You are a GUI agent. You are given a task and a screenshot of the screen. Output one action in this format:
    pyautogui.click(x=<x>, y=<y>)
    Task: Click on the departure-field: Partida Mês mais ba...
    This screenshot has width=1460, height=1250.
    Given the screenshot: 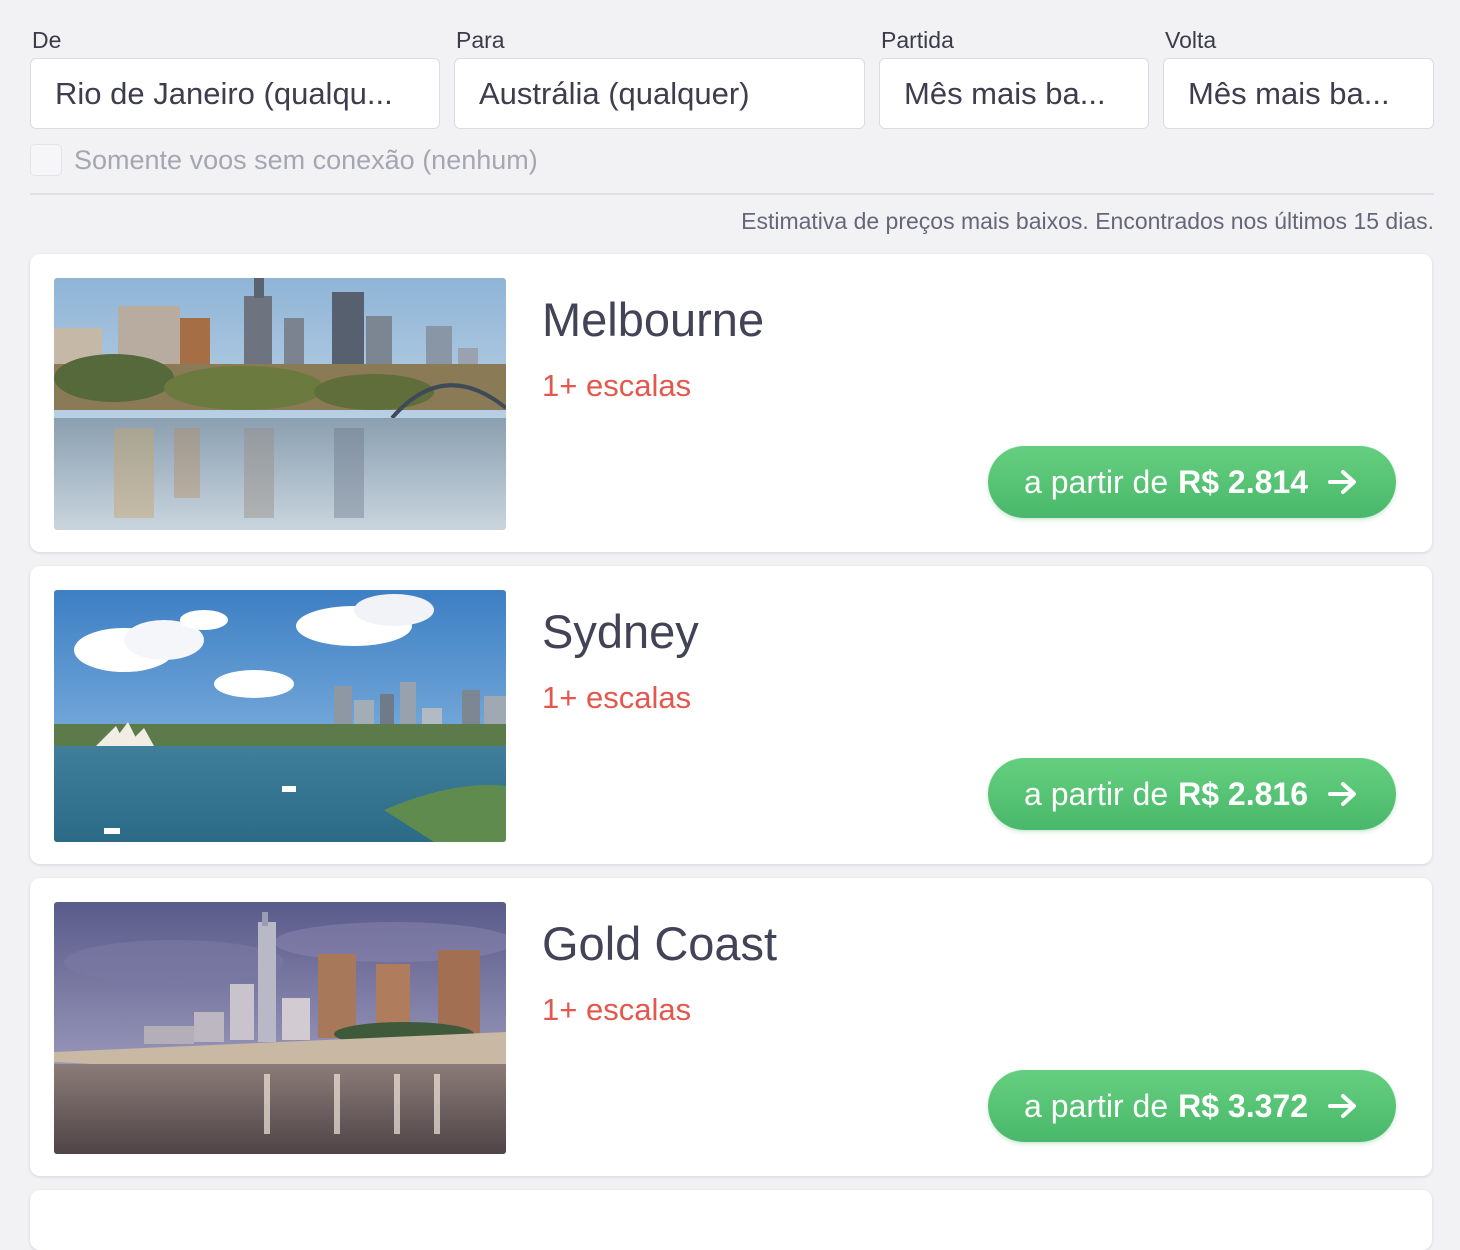 What is the action you would take?
    pyautogui.click(x=1014, y=76)
    